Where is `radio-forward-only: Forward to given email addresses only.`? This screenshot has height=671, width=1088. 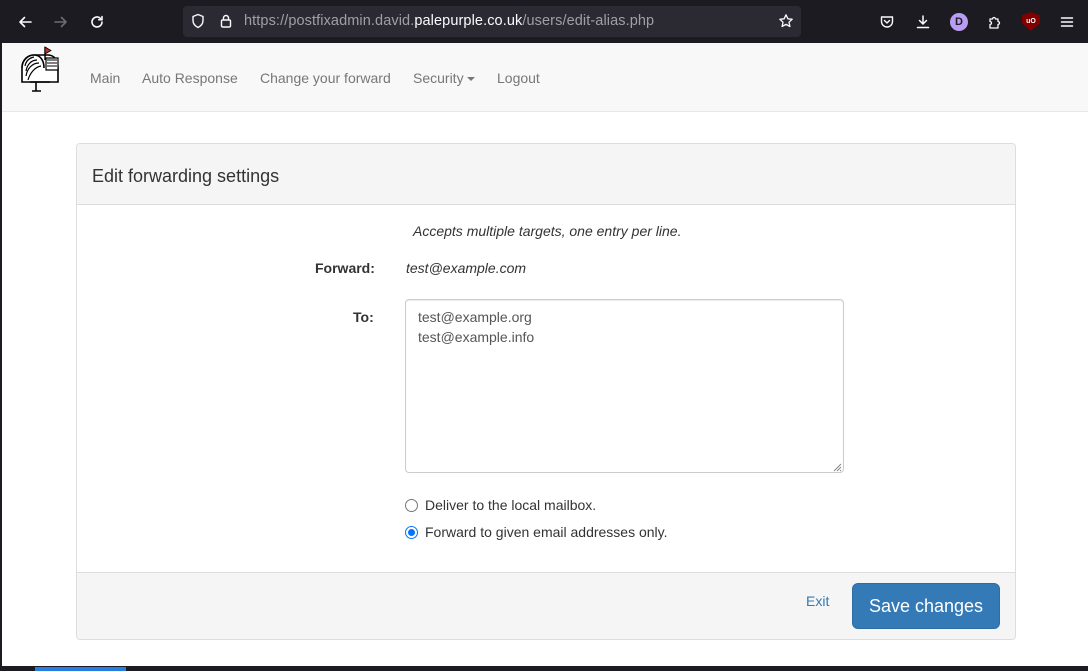 radio-forward-only: Forward to given email addresses only. is located at coordinates (536, 532).